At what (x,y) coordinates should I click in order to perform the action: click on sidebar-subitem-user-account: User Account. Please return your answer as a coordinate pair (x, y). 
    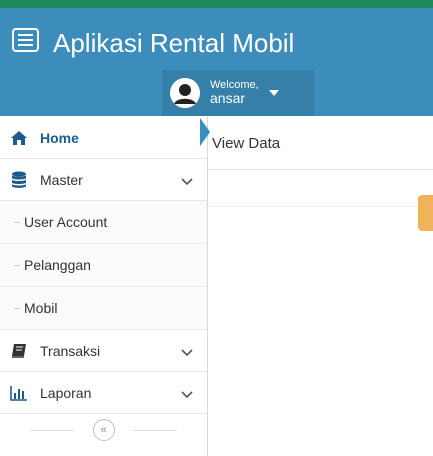
    Looking at the image, I should click on (103, 222).